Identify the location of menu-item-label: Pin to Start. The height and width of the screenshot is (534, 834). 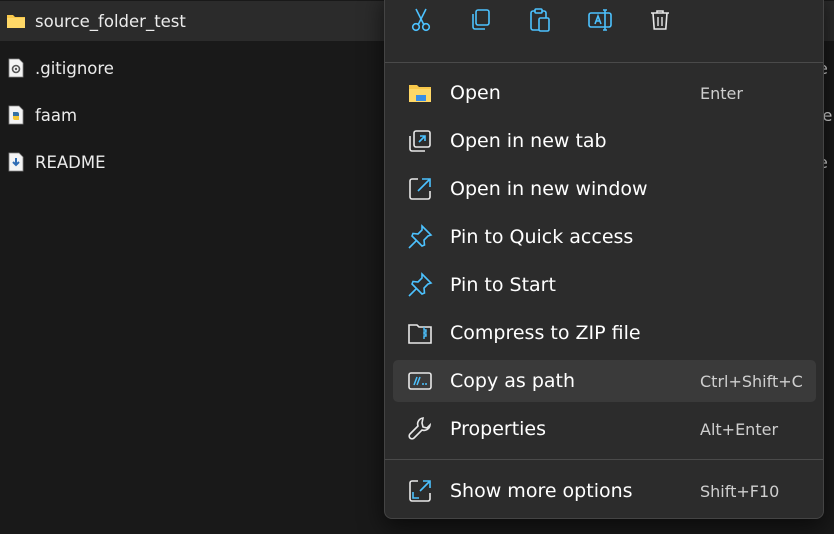
(503, 285).